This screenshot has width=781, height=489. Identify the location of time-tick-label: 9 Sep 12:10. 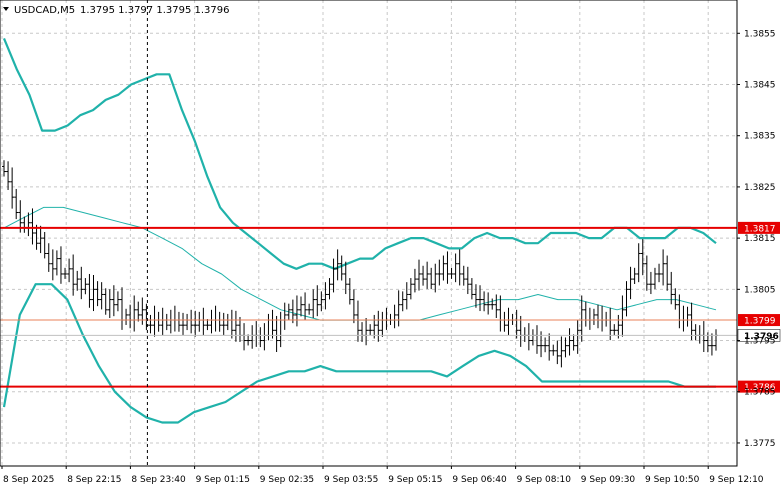
(736, 480).